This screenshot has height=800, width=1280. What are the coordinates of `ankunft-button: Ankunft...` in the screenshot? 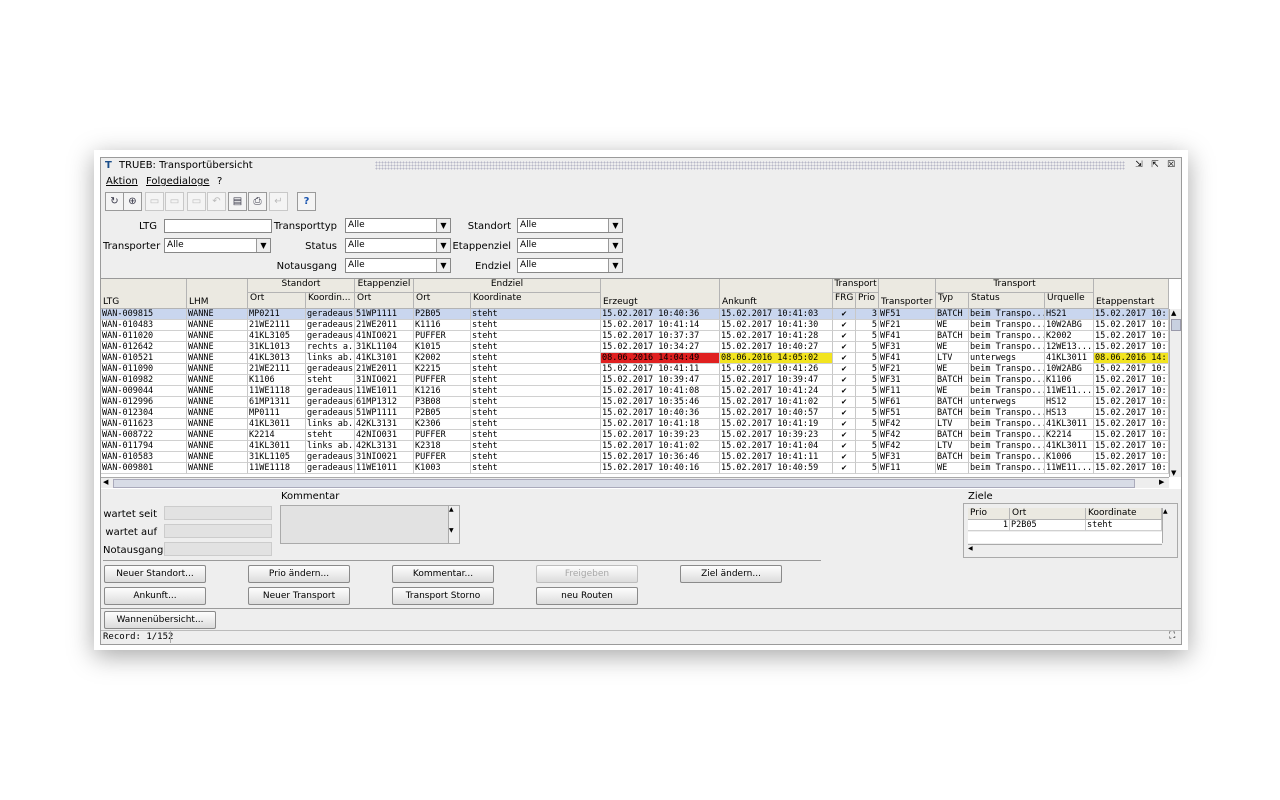 It's located at (155, 596).